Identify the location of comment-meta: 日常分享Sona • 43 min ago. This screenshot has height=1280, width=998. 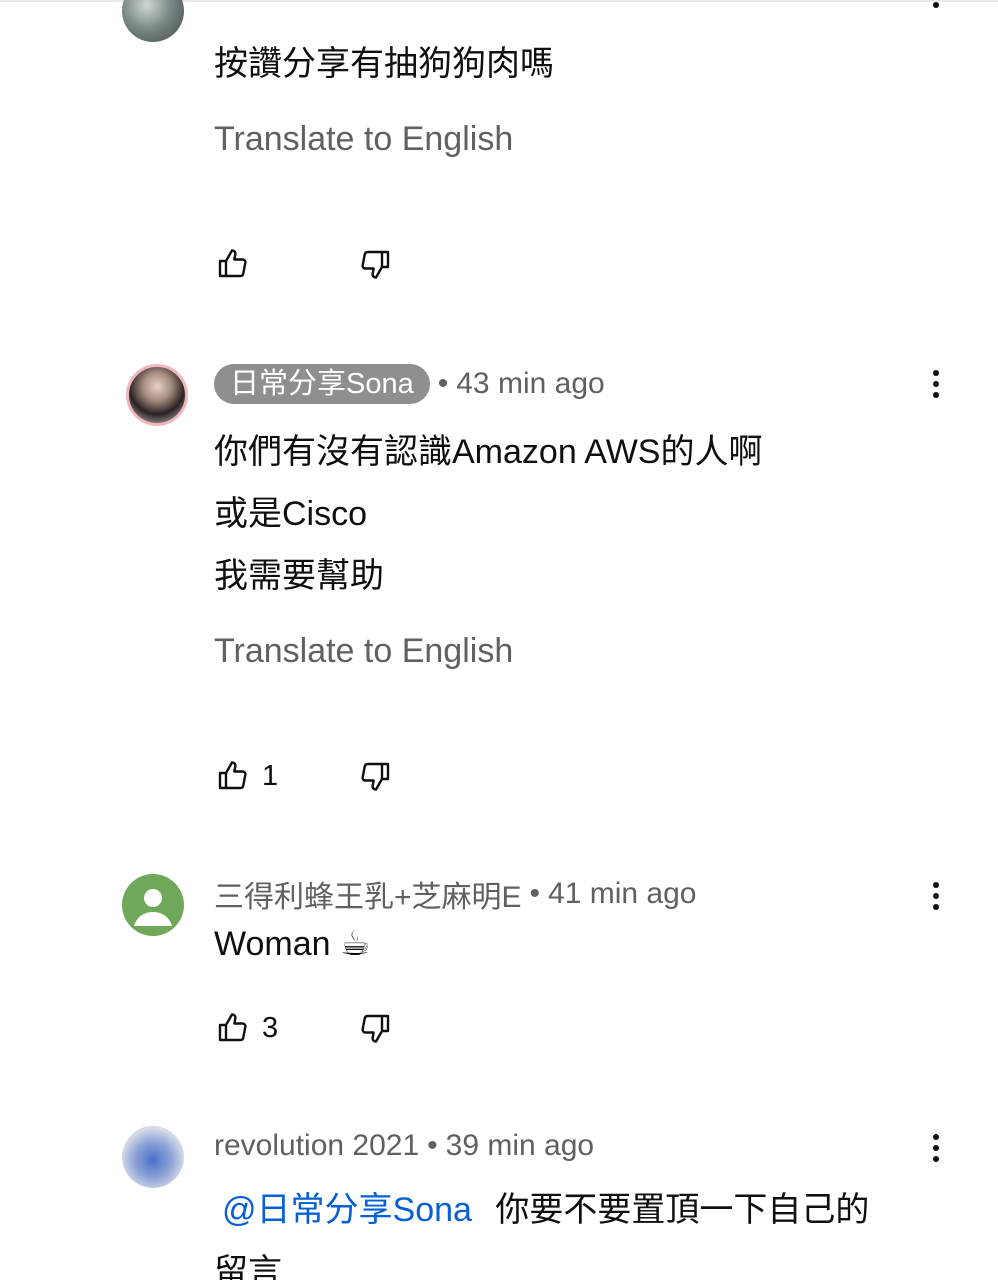
(409, 384).